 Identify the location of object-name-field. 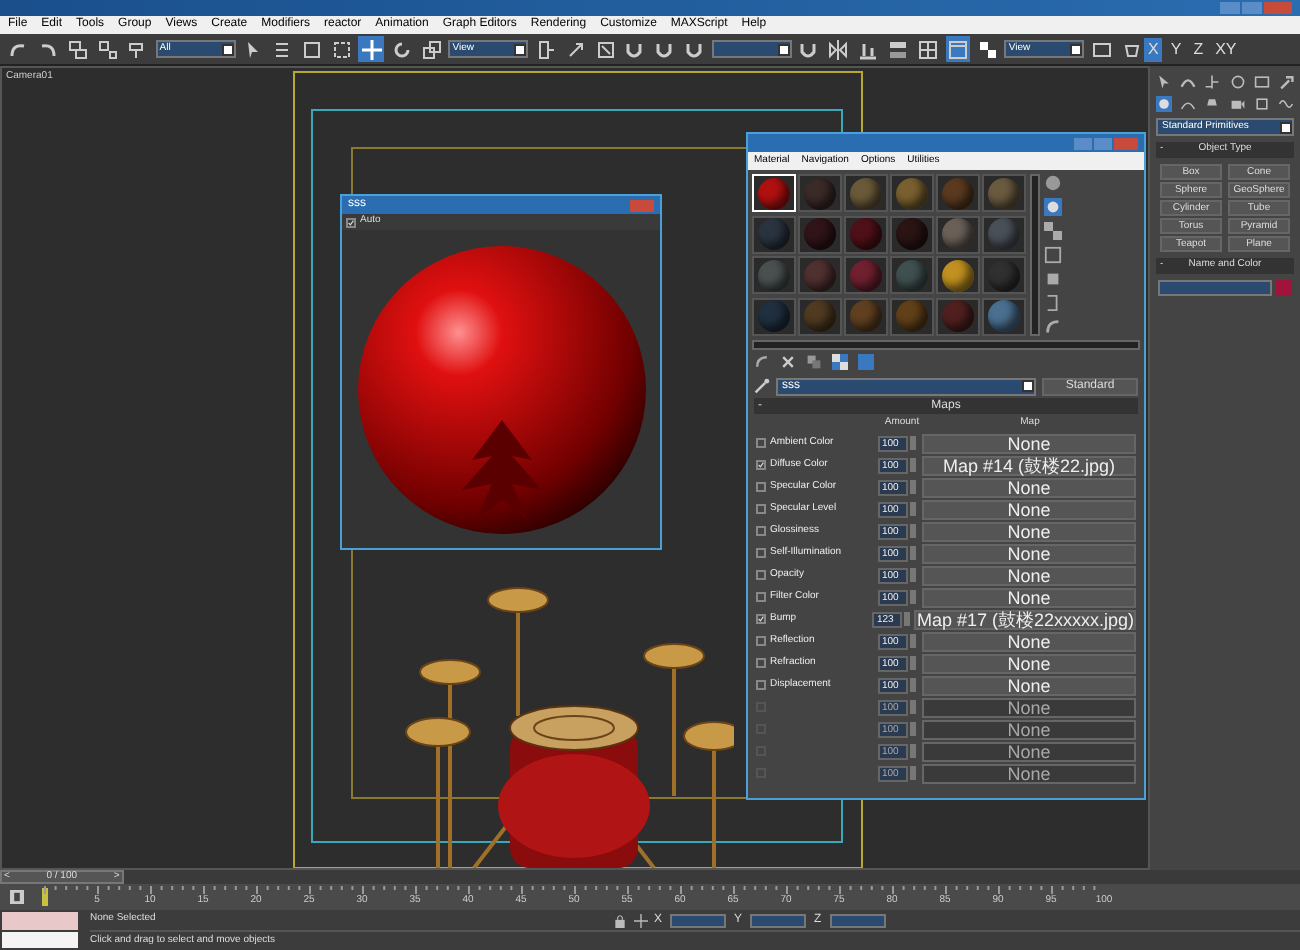
(1215, 288).